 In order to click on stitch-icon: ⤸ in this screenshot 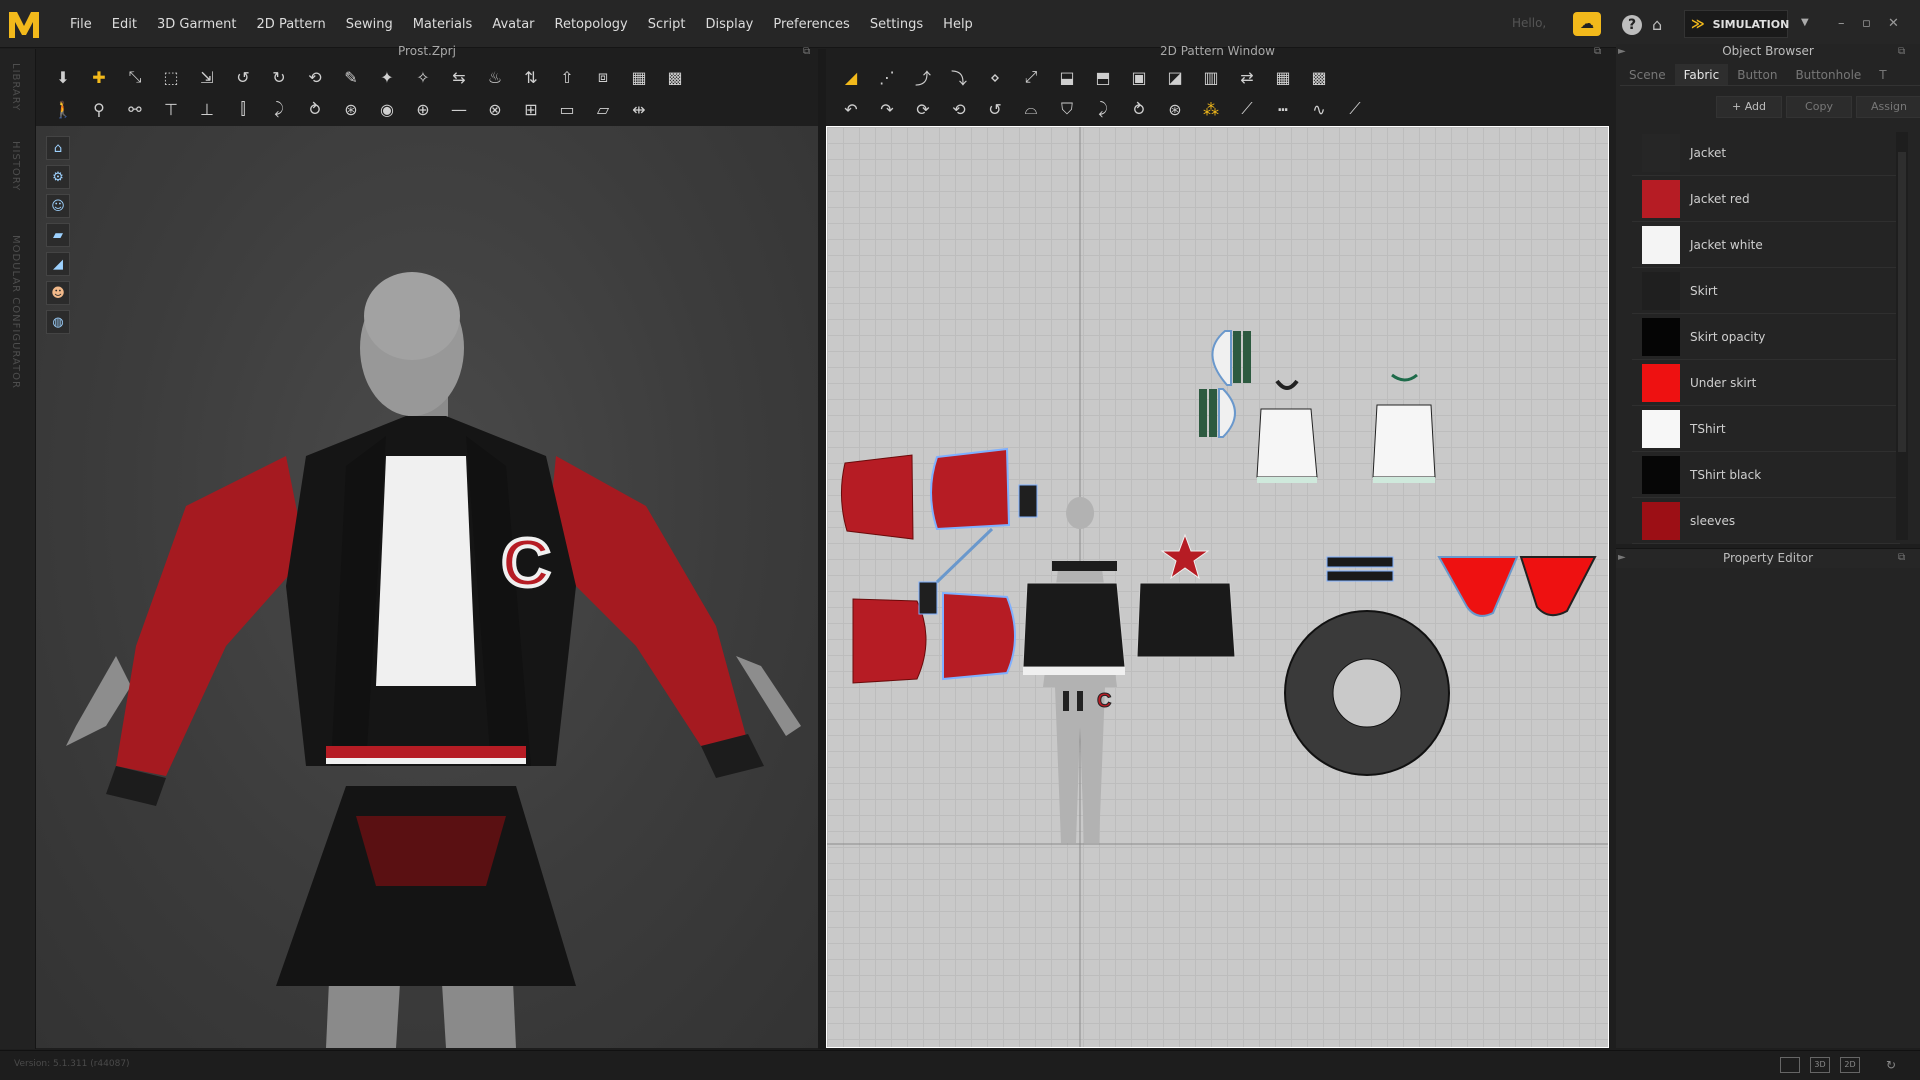, I will do `click(279, 109)`.